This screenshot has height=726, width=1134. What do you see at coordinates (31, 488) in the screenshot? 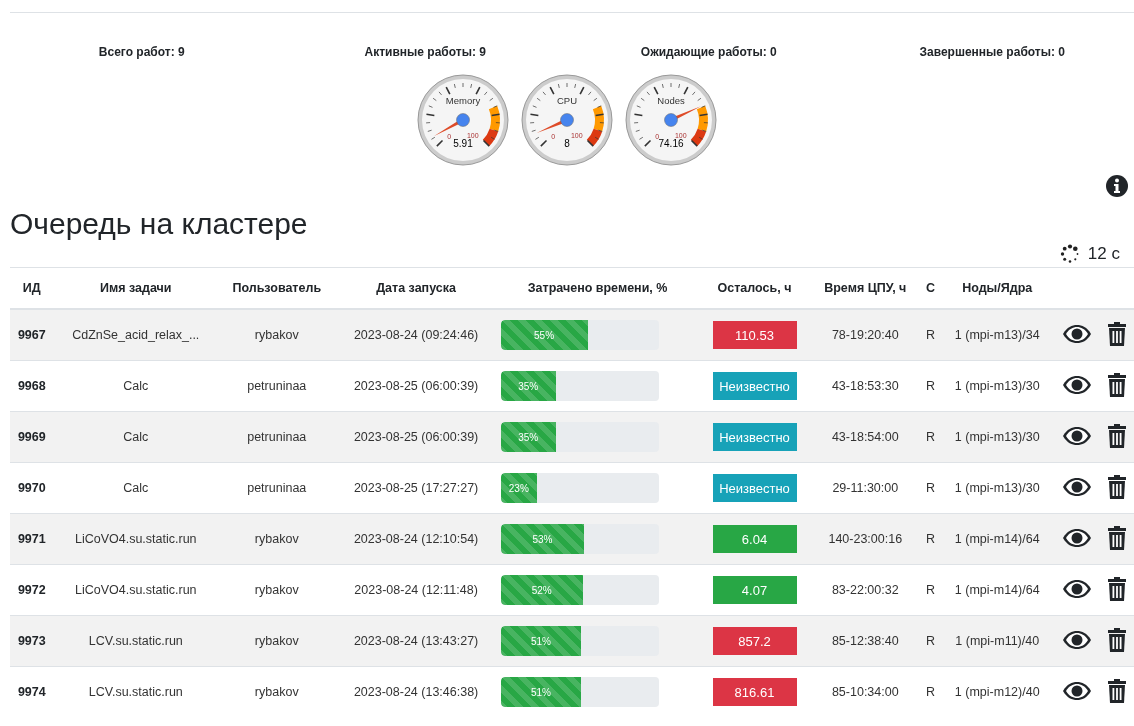
I see `job-id: 9970` at bounding box center [31, 488].